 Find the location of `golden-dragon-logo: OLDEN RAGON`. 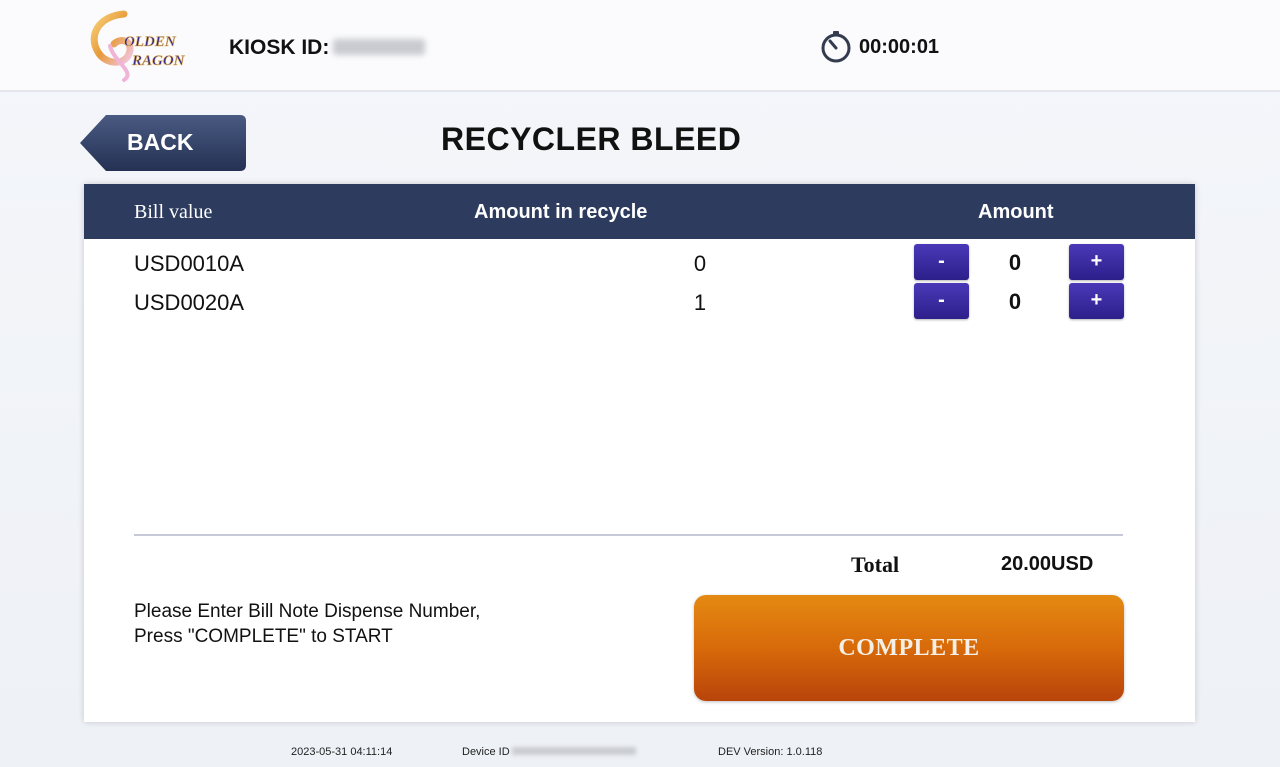

golden-dragon-logo: OLDEN RAGON is located at coordinates (142, 44).